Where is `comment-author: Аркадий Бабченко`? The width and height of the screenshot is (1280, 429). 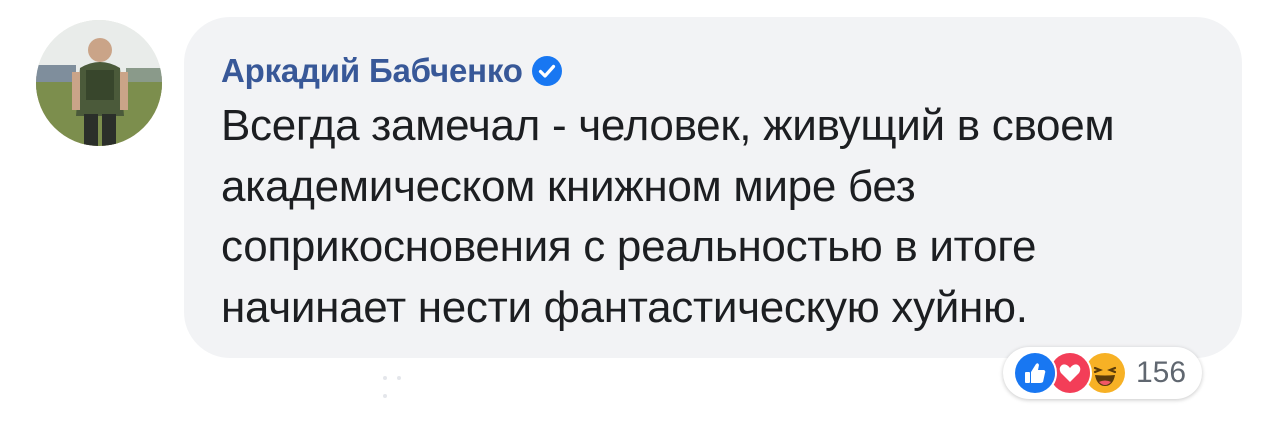 comment-author: Аркадий Бабченко is located at coordinates (372, 71).